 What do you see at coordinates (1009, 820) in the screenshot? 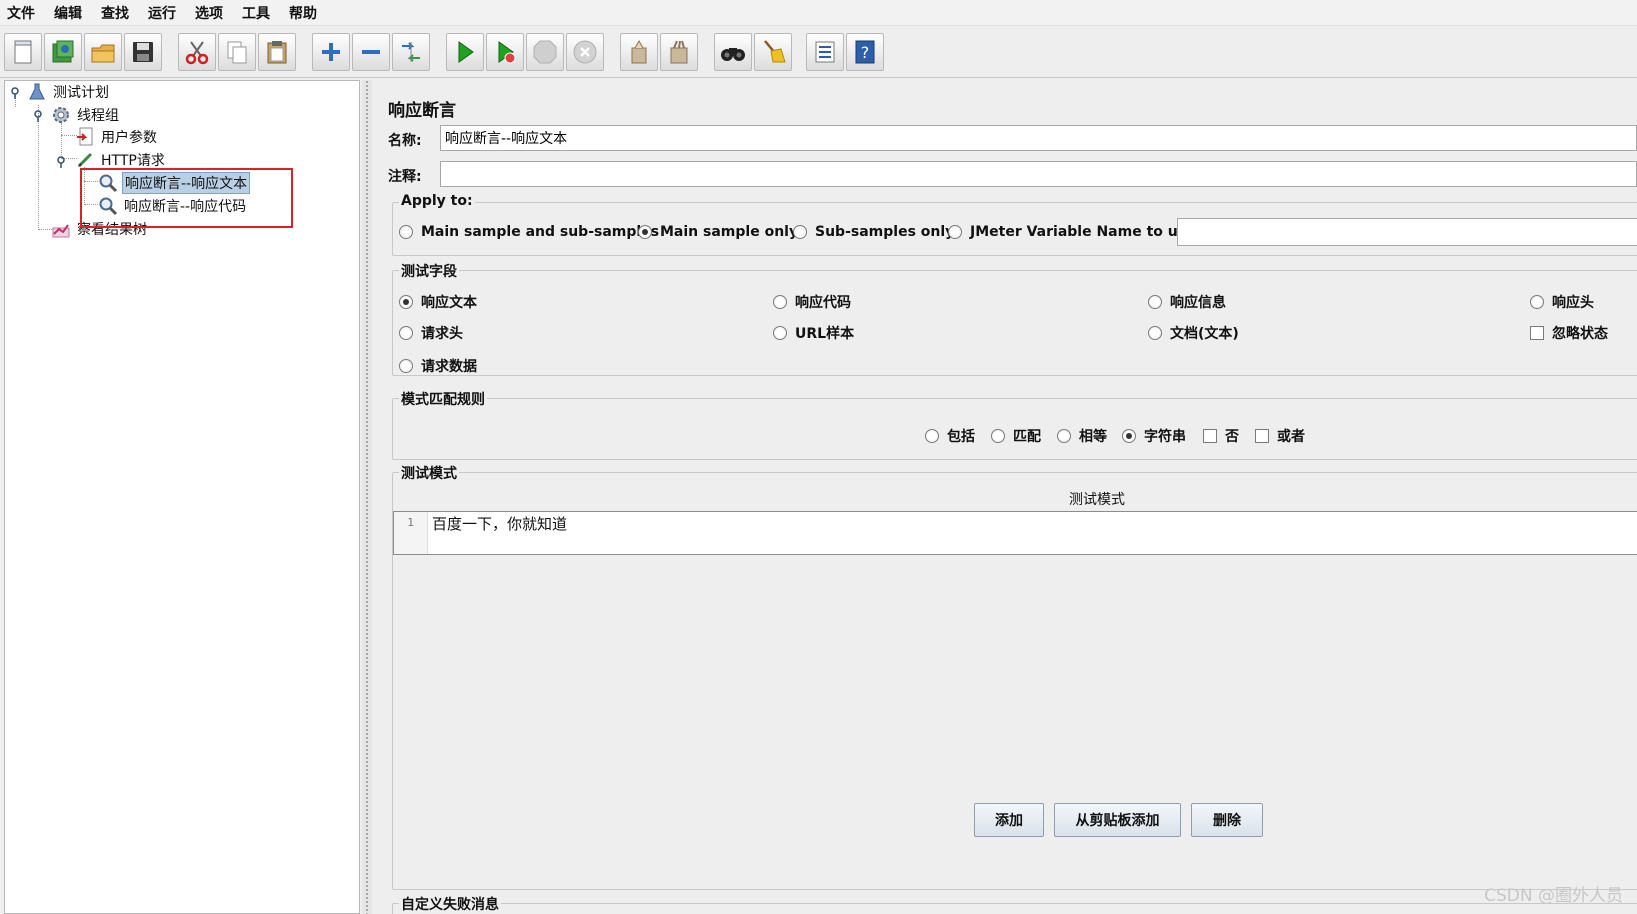
I see `add-button: 添加` at bounding box center [1009, 820].